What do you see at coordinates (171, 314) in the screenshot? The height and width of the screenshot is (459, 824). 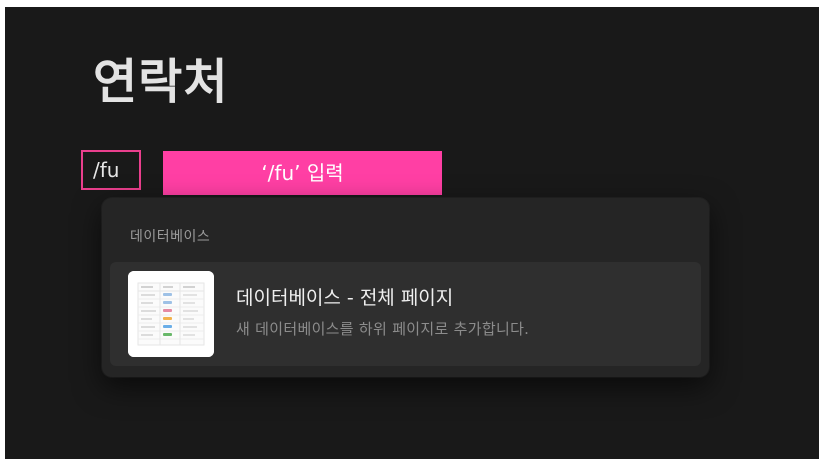 I see `database-table-icon` at bounding box center [171, 314].